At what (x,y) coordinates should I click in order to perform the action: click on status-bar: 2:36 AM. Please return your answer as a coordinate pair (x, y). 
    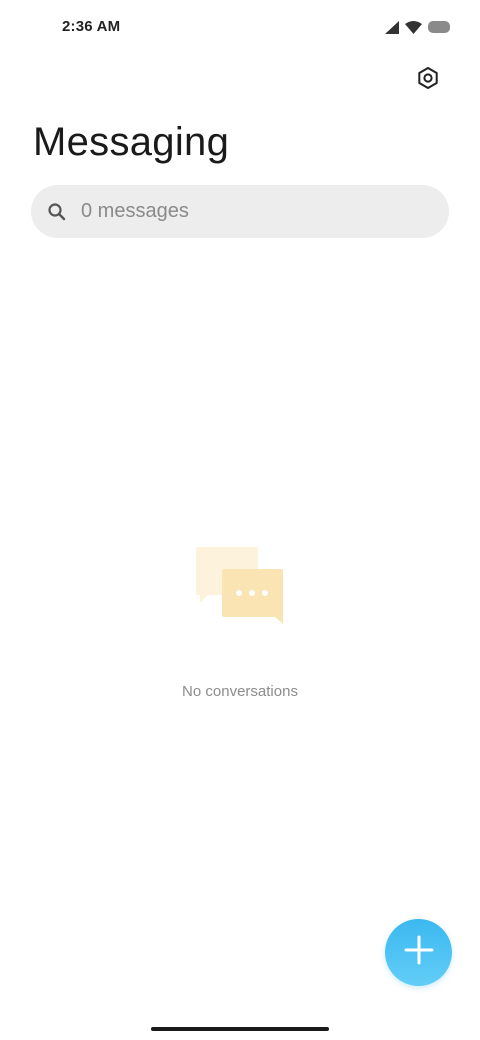
    Looking at the image, I should click on (240, 28).